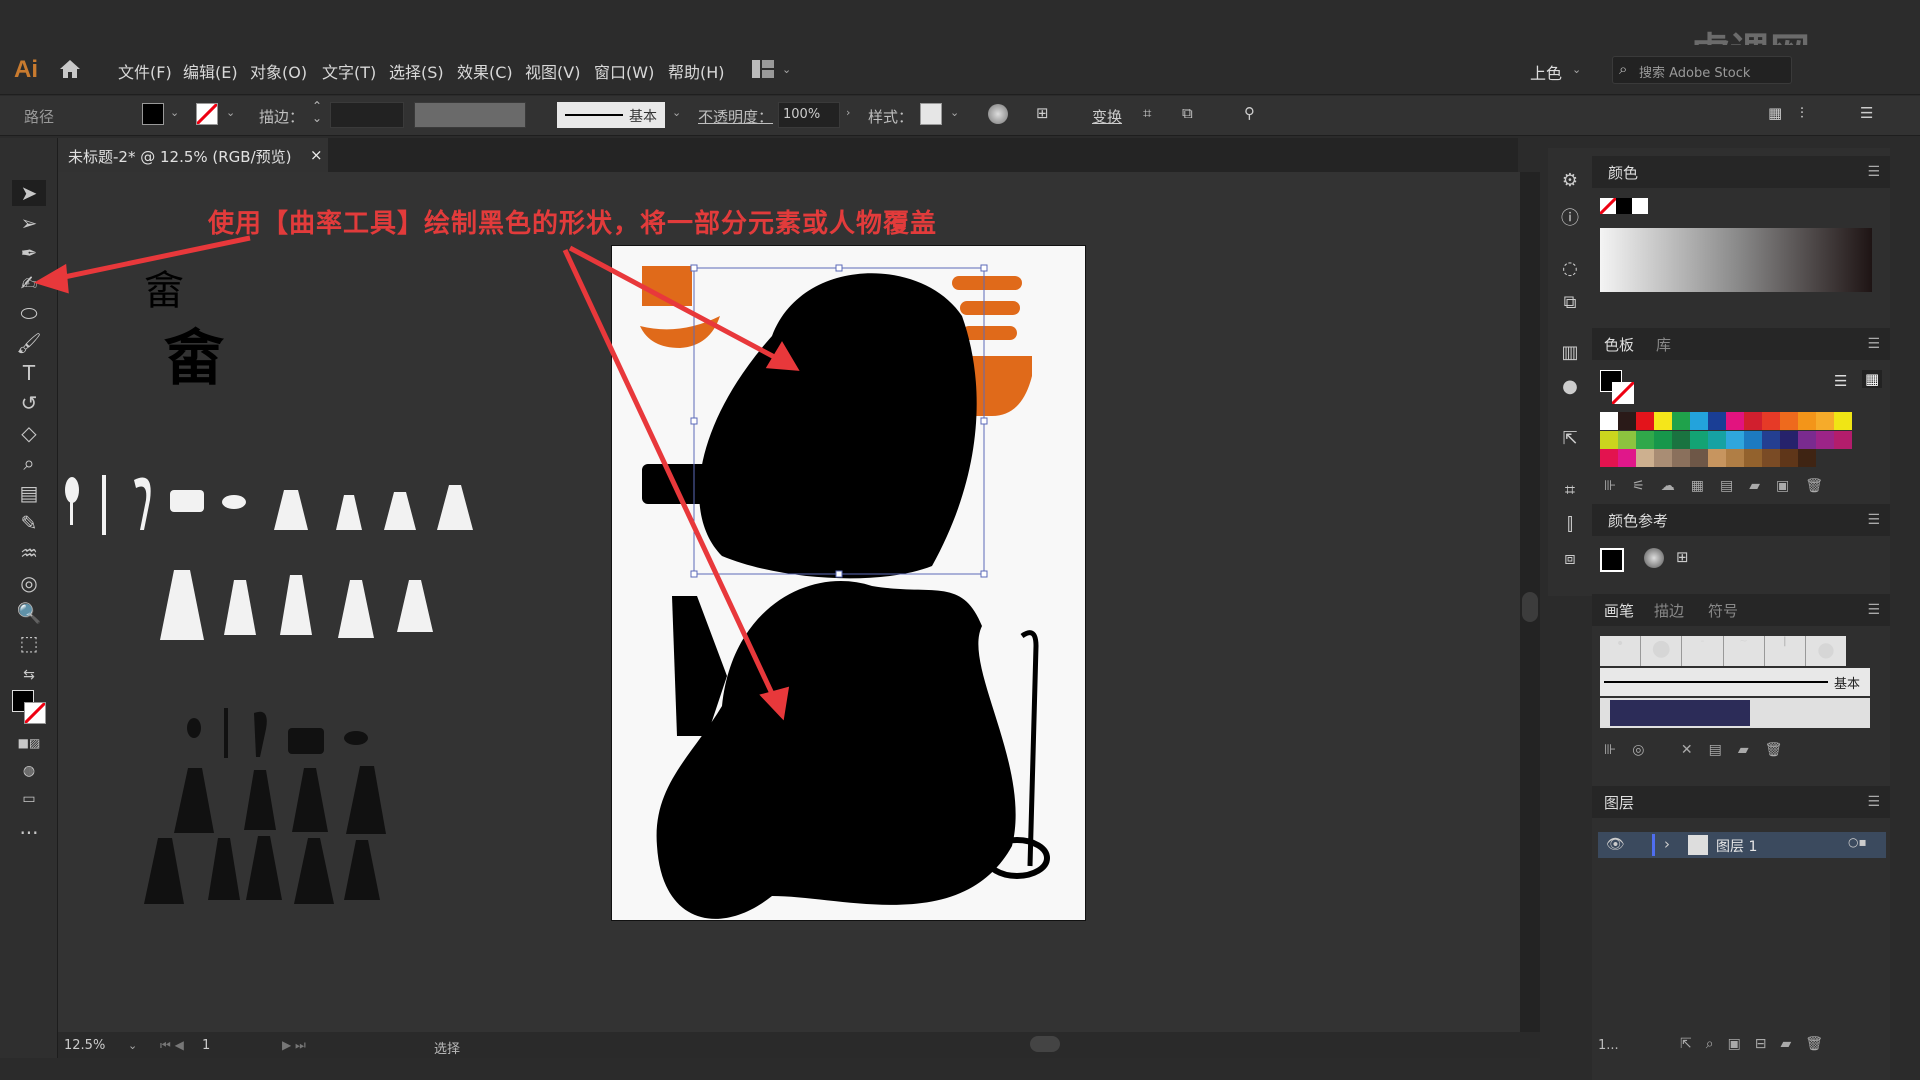 The height and width of the screenshot is (1080, 1920). Describe the element at coordinates (1624, 206) in the screenshot. I see `black-color` at that location.